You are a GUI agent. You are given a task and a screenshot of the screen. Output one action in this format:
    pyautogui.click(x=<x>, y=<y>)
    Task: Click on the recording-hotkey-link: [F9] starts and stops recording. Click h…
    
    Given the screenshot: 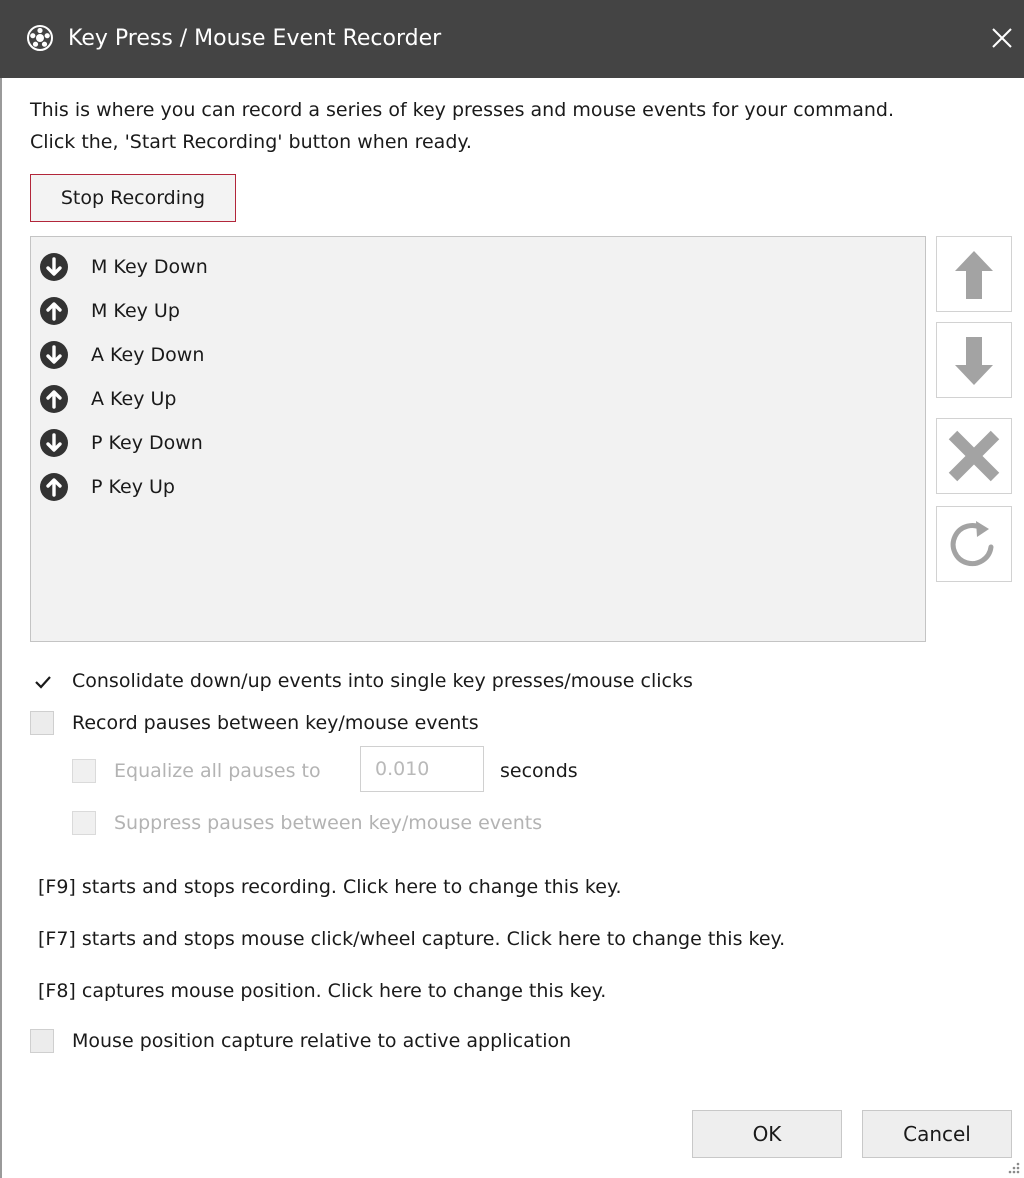 What is the action you would take?
    pyautogui.click(x=330, y=887)
    